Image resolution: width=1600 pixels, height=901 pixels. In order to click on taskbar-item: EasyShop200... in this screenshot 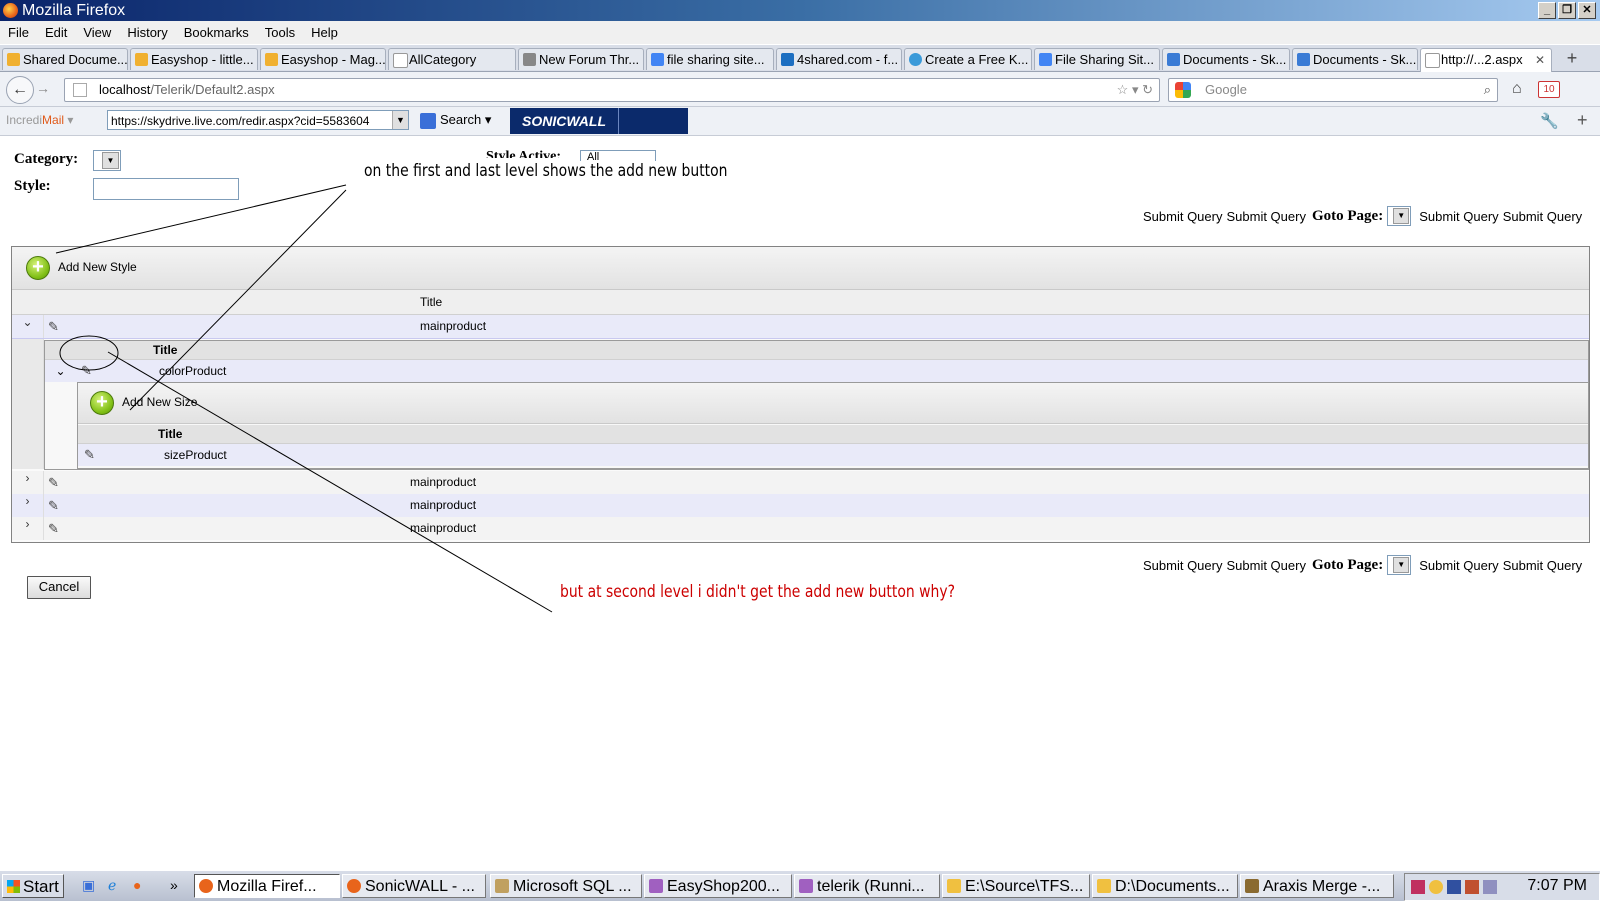, I will do `click(718, 886)`.